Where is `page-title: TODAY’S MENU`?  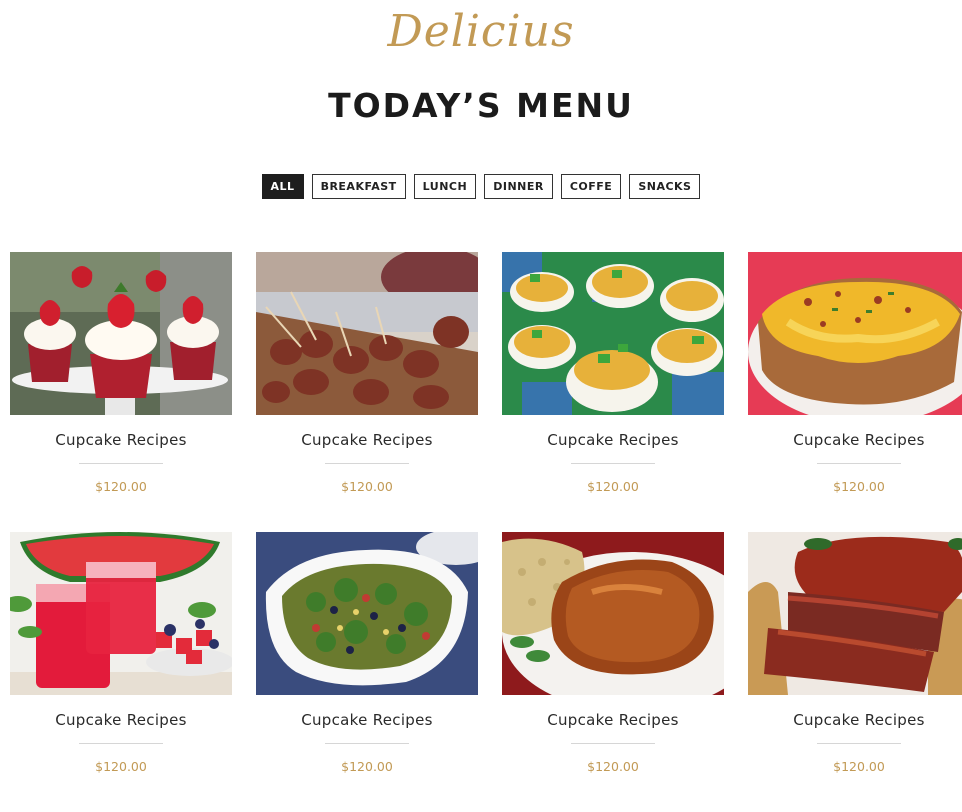
page-title: TODAY’S MENU is located at coordinates (481, 105).